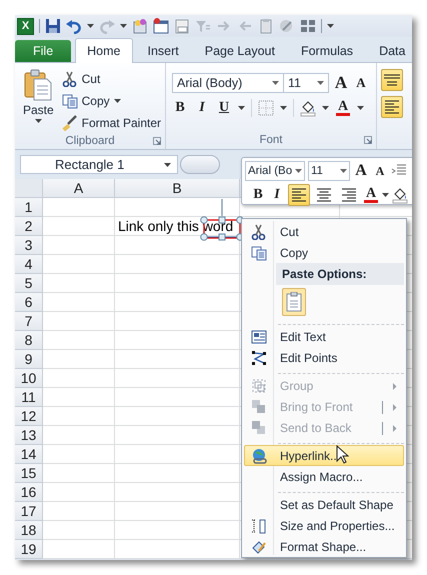 The image size is (427, 575). What do you see at coordinates (29, 492) in the screenshot?
I see `row-header: 16` at bounding box center [29, 492].